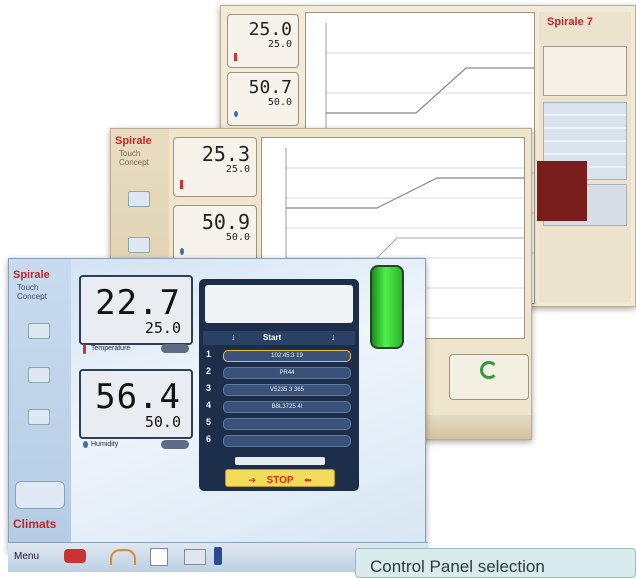  I want to click on mid-subtitle: Touch Concept, so click(134, 158).